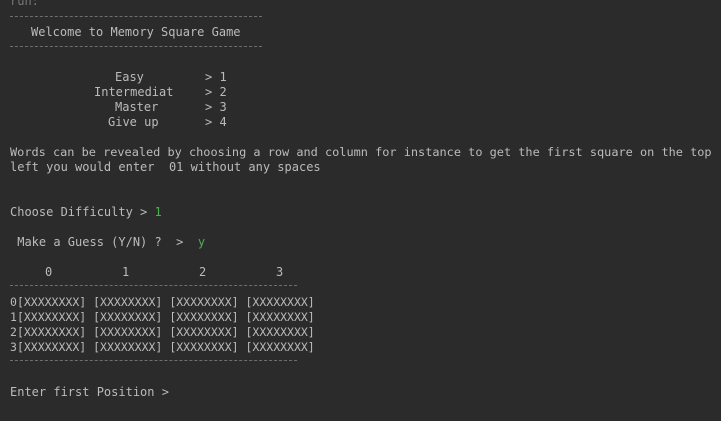 Image resolution: width=721 pixels, height=421 pixels. I want to click on position-prompt: Enter first Position >, so click(89, 392).